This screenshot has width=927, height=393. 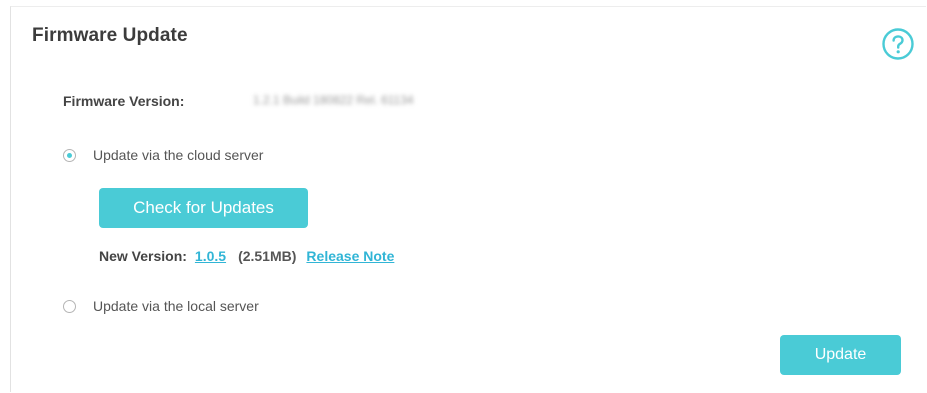 What do you see at coordinates (69, 306) in the screenshot?
I see `local-update-radio` at bounding box center [69, 306].